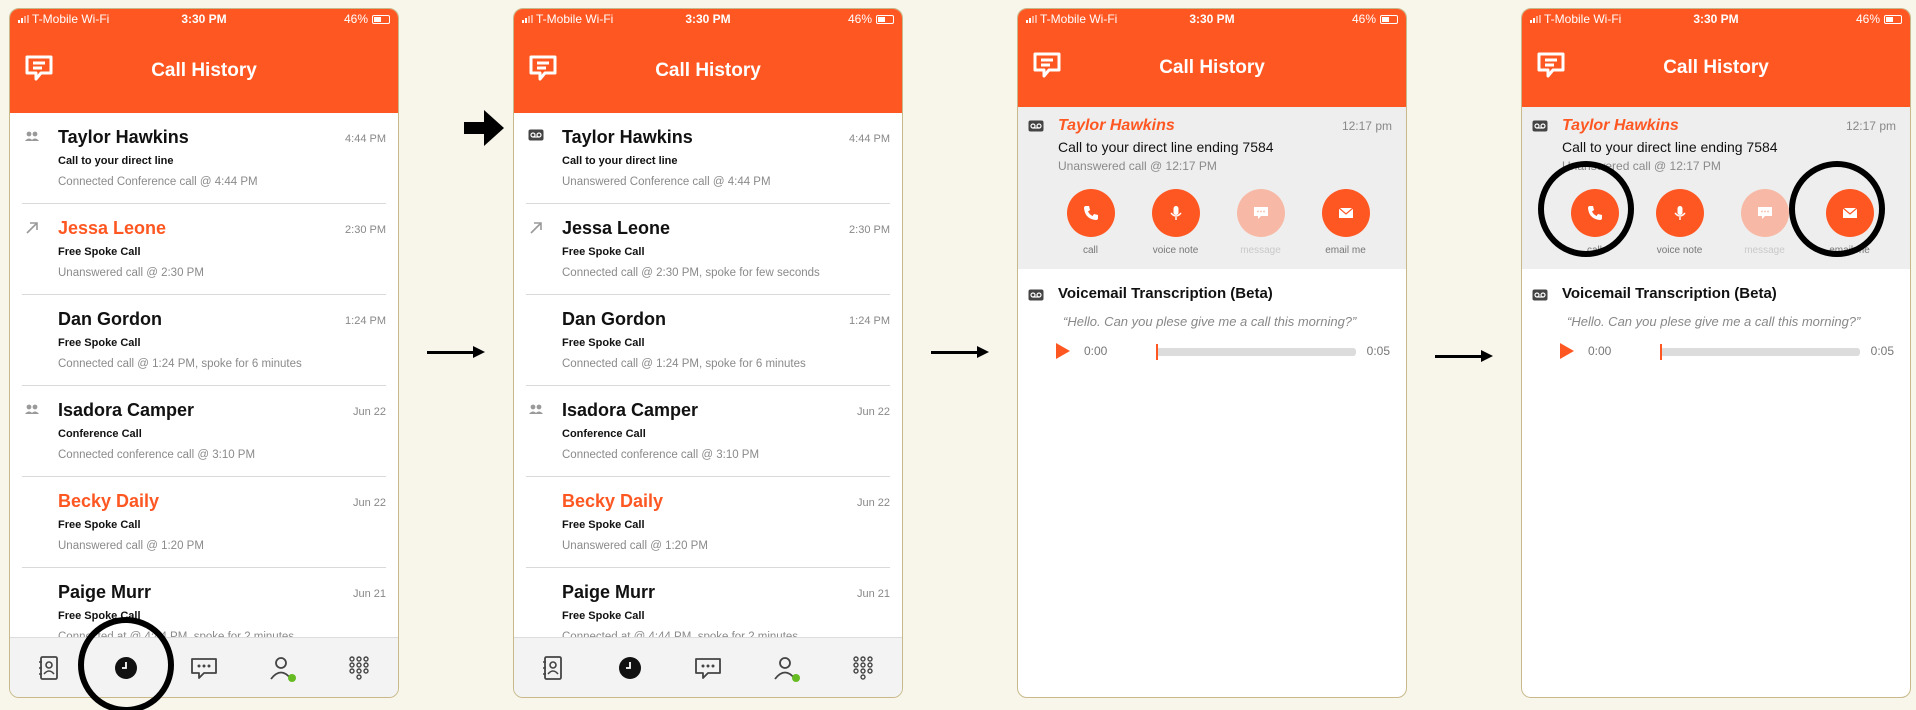  I want to click on clock-icon, so click(630, 668).